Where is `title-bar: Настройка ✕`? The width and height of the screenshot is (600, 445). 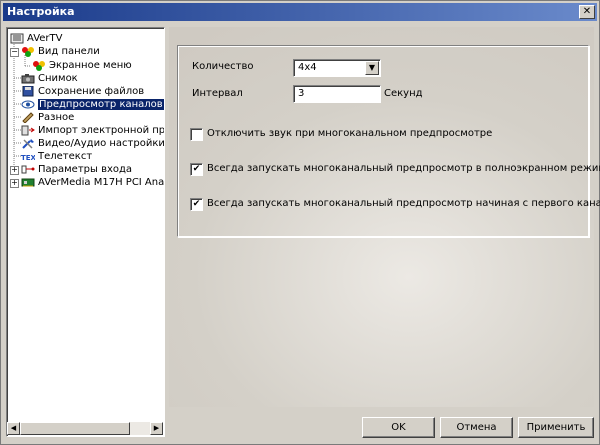
title-bar: Настройка ✕ is located at coordinates (300, 12).